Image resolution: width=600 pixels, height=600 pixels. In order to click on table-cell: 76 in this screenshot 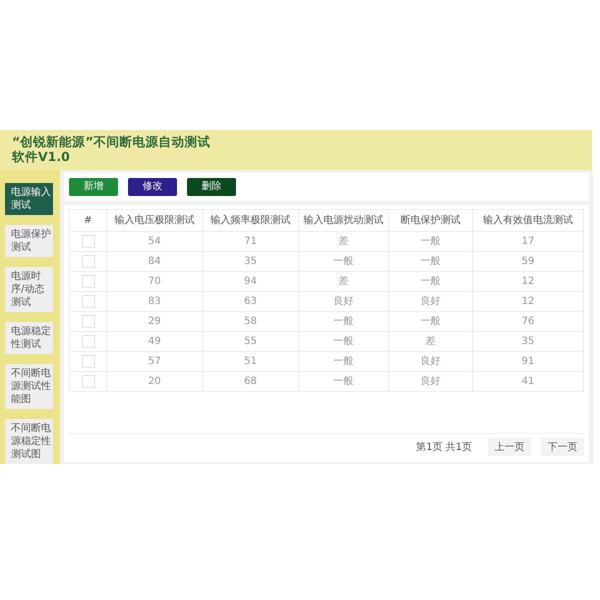, I will do `click(528, 322)`.